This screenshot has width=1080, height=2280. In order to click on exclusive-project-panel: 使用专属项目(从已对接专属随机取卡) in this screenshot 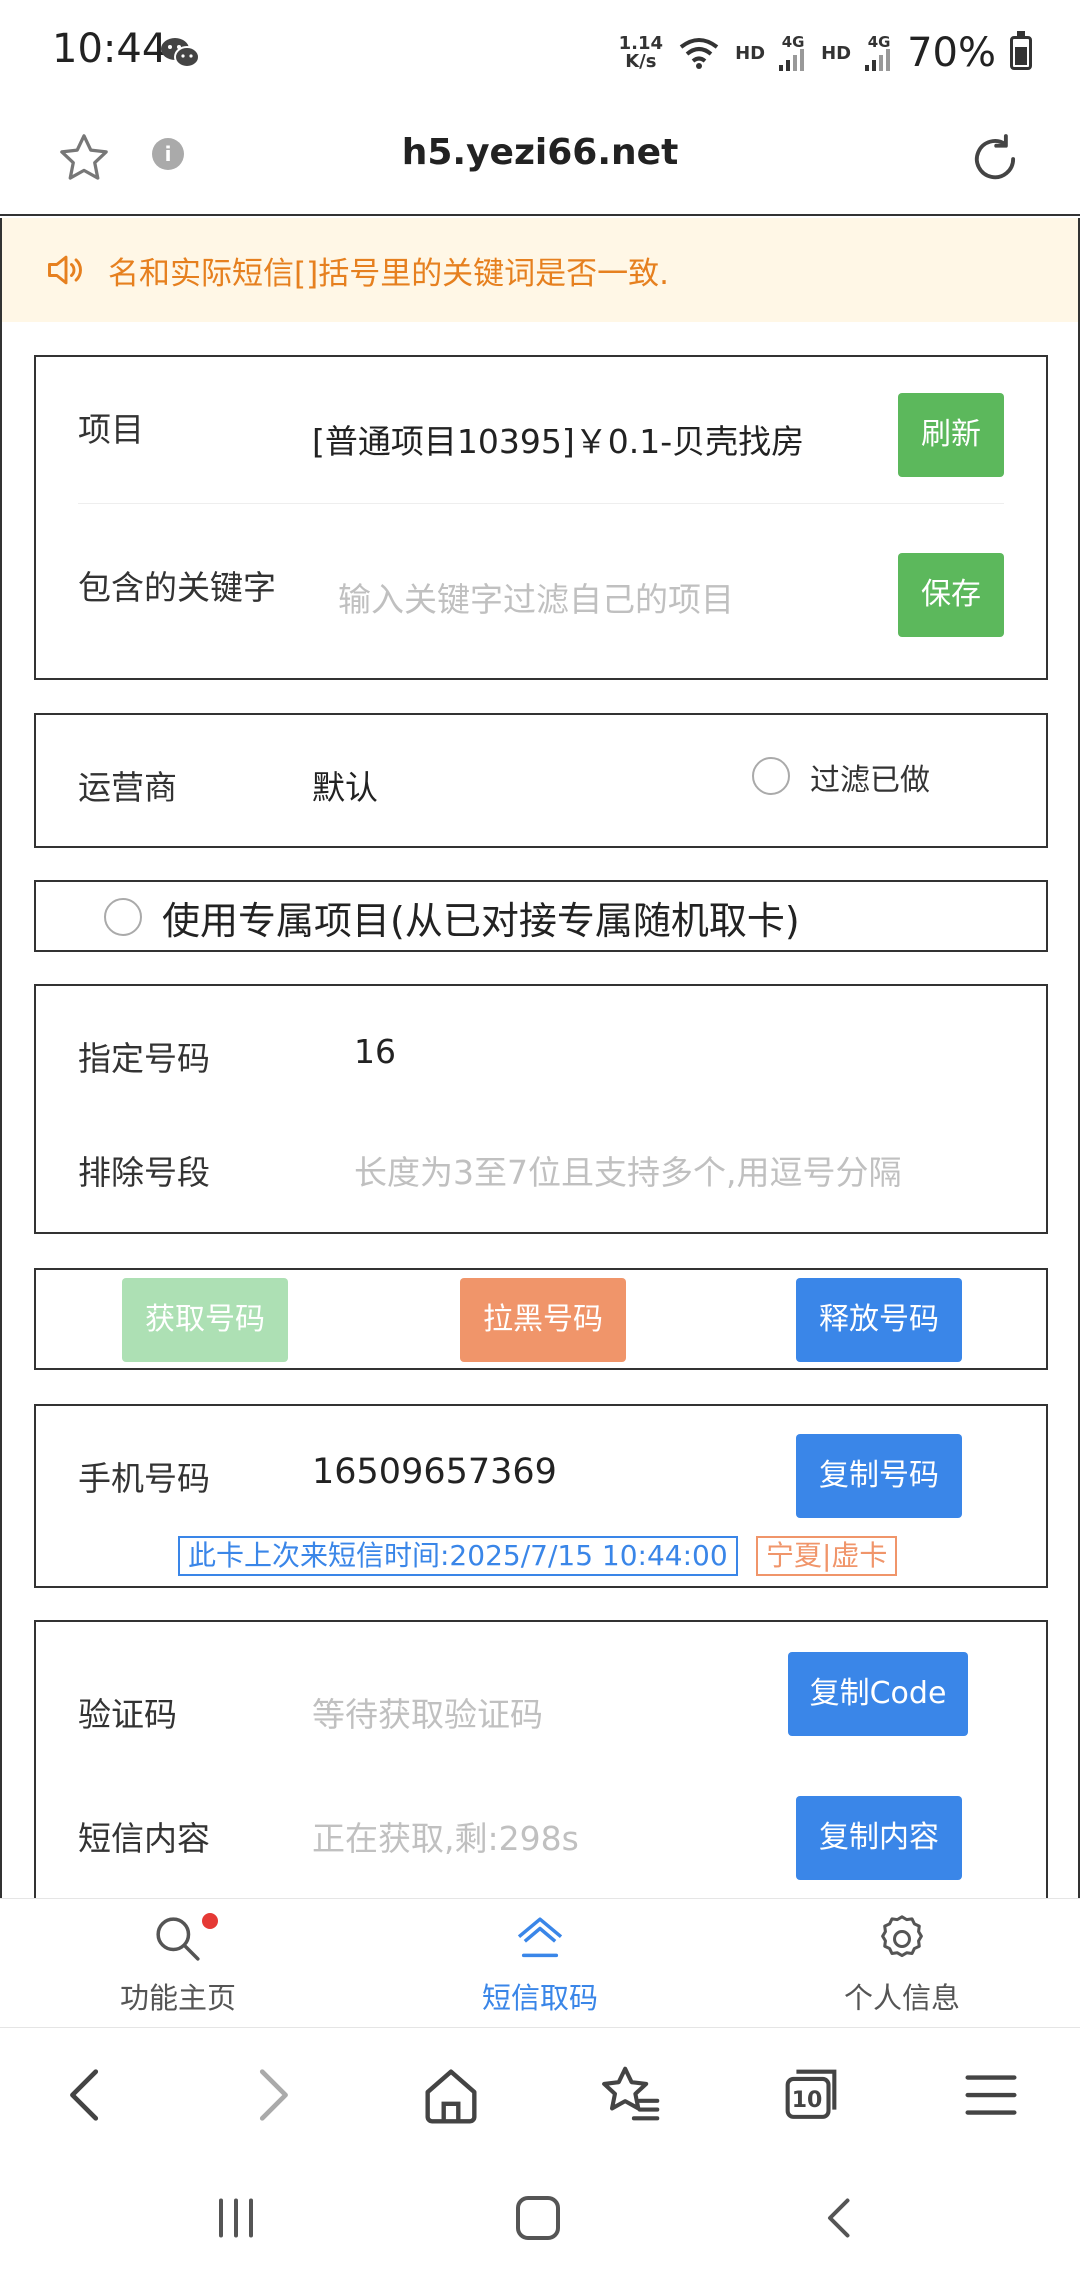, I will do `click(541, 916)`.